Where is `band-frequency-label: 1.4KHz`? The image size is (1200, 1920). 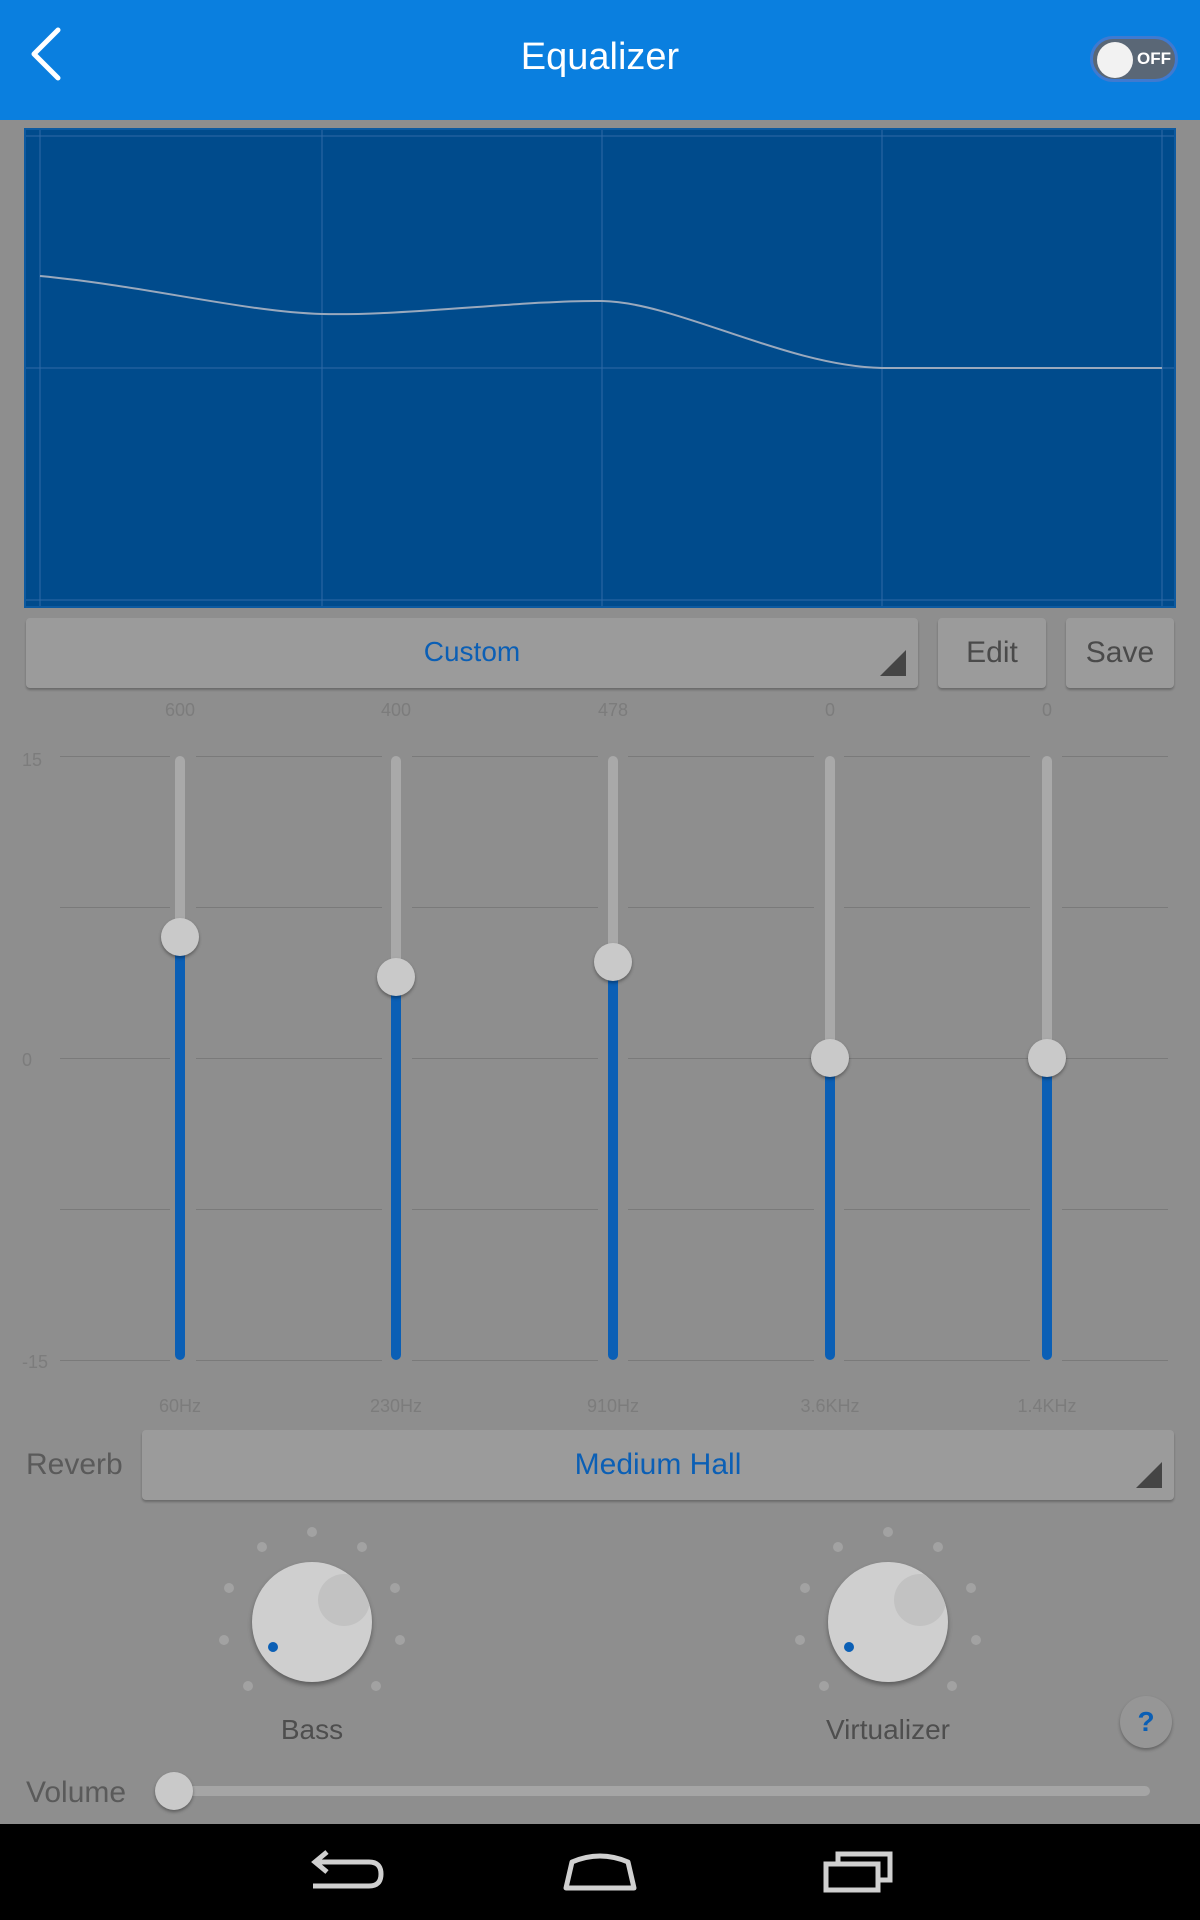
band-frequency-label: 1.4KHz is located at coordinates (1047, 1406).